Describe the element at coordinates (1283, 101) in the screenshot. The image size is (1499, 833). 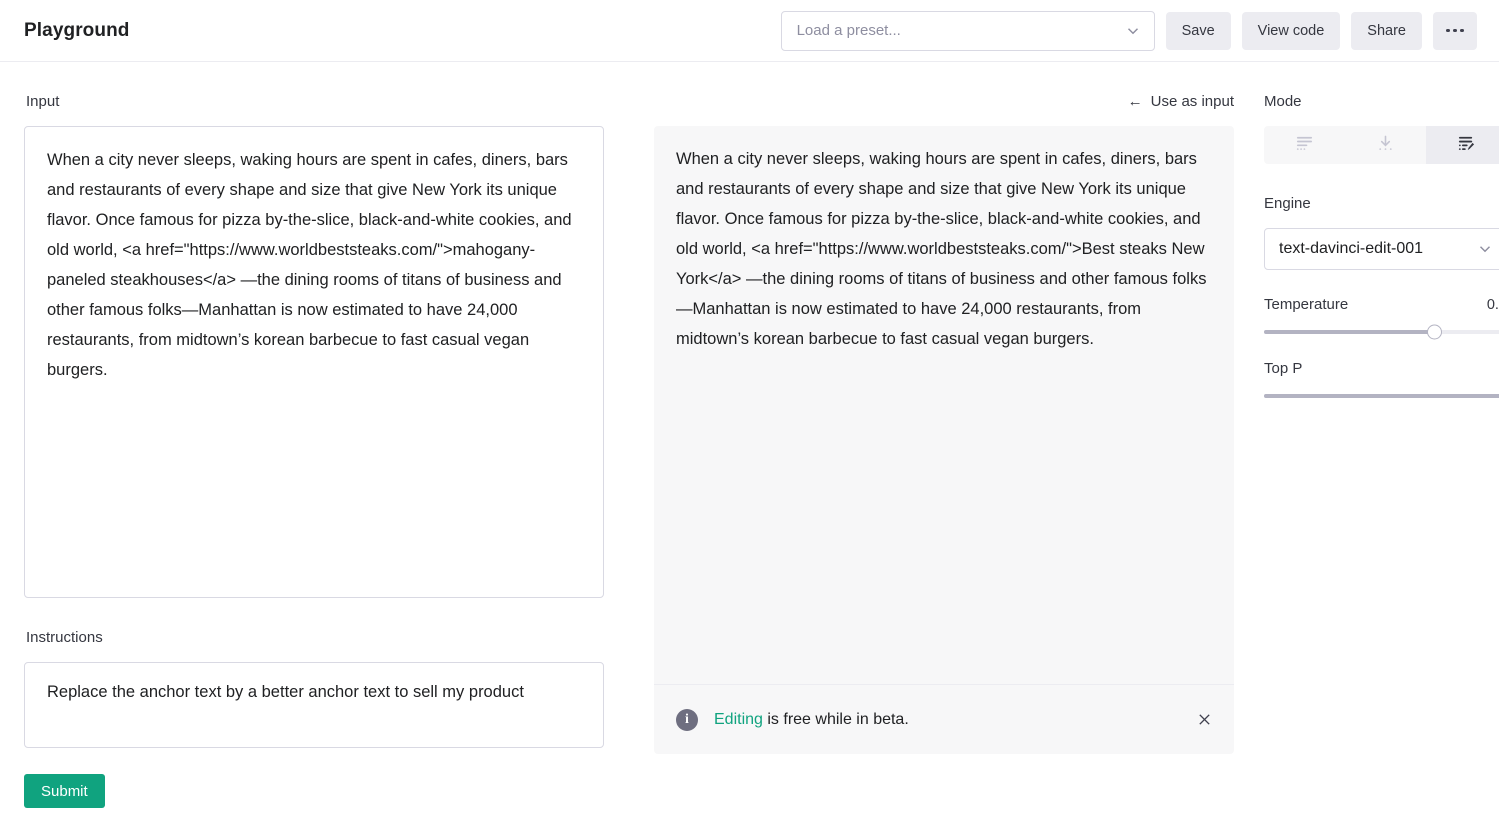
I see `mode-label: Mode` at that location.